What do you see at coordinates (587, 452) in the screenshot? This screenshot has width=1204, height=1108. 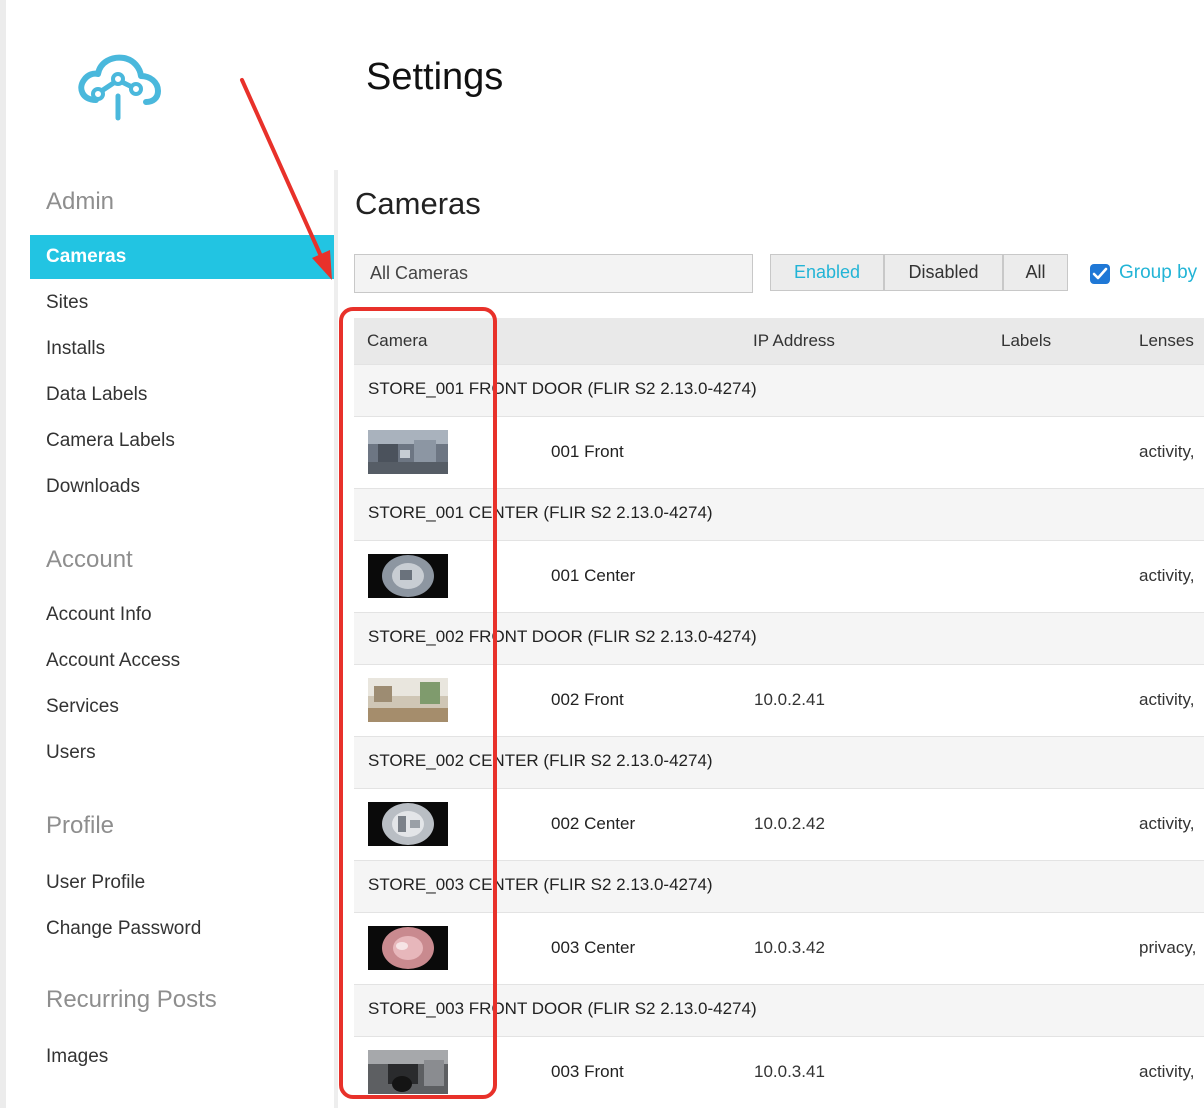 I see `camera-name: 001 Front` at bounding box center [587, 452].